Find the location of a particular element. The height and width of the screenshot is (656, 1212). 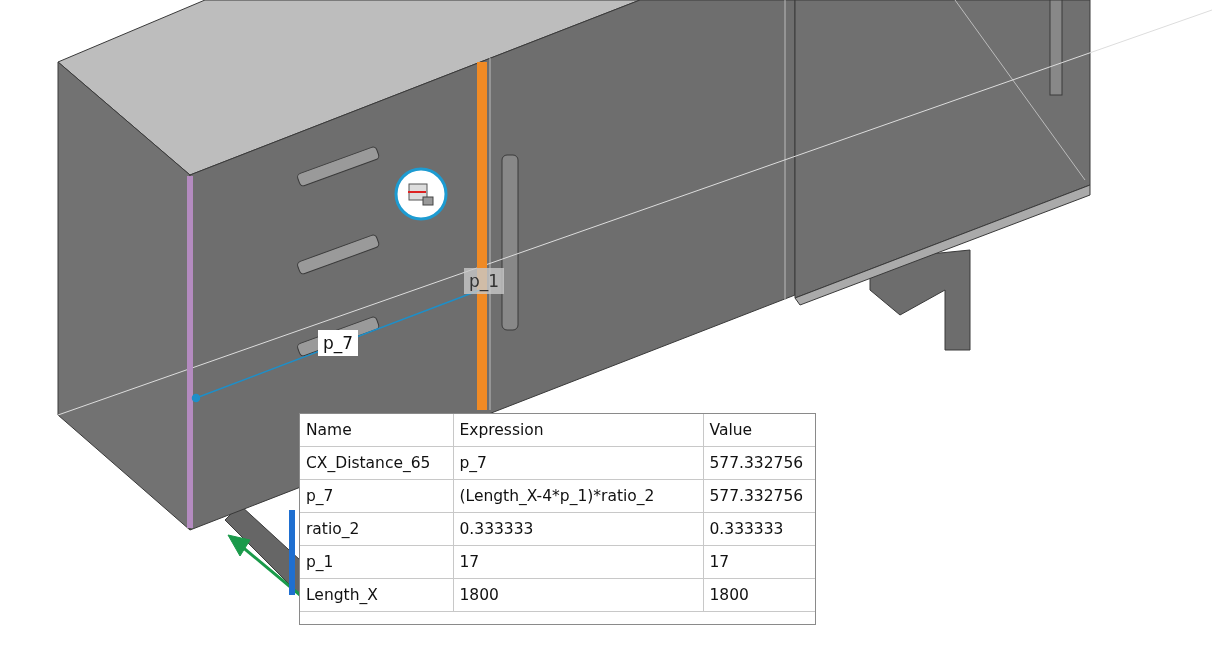

constraint-icon is located at coordinates (421, 194).